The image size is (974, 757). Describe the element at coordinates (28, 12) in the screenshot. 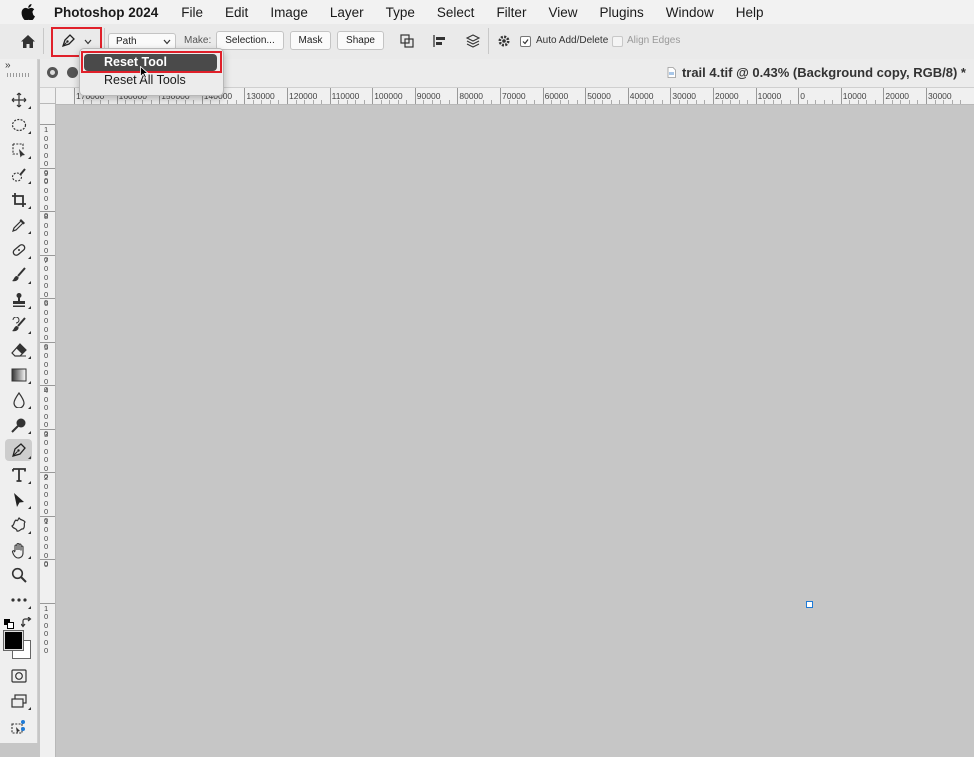

I see `apple-logo-icon` at that location.